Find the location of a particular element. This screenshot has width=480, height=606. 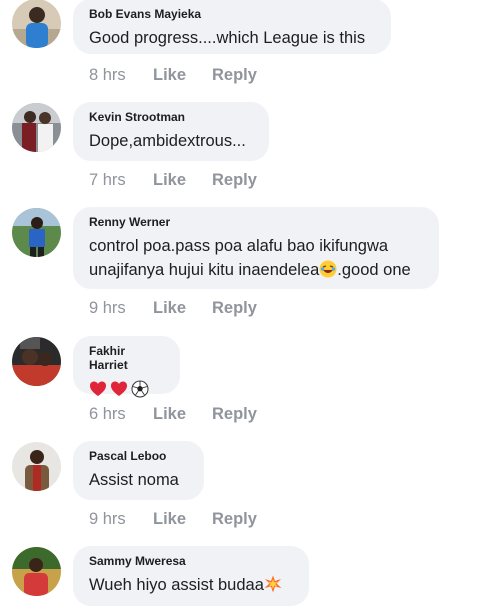

comment-author: Renny Werner is located at coordinates (256, 222).